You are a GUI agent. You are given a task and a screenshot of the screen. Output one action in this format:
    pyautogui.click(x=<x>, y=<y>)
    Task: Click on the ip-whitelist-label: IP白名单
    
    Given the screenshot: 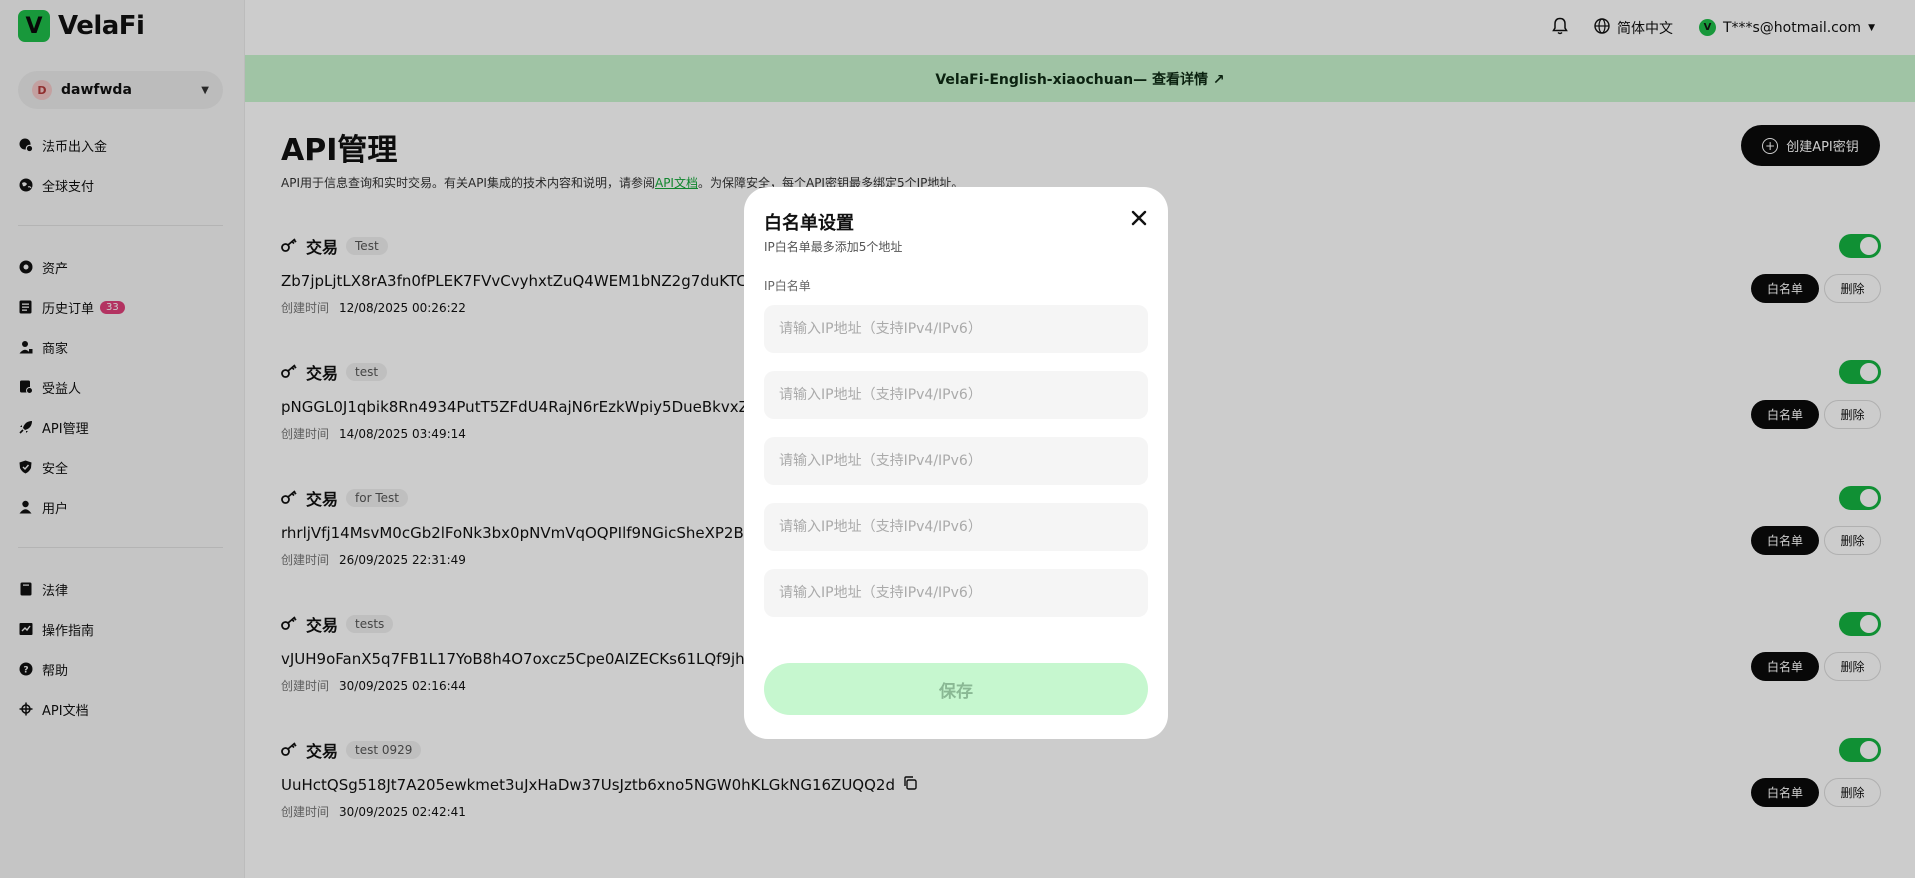 What is the action you would take?
    pyautogui.click(x=787, y=286)
    